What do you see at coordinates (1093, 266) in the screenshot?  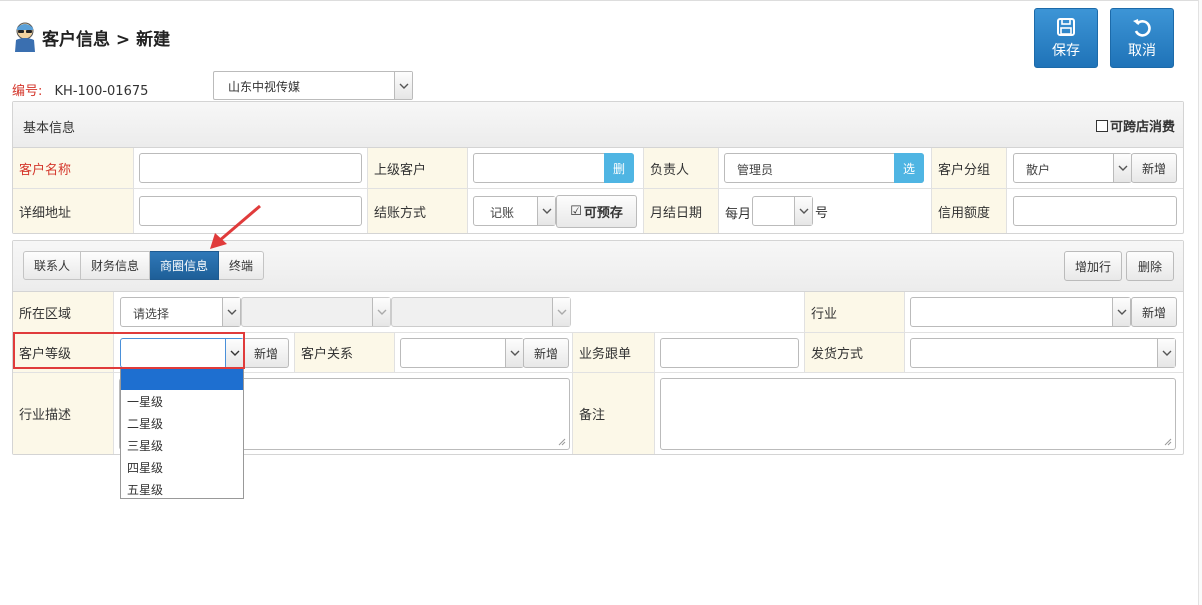 I see `add-row-button: 增加行` at bounding box center [1093, 266].